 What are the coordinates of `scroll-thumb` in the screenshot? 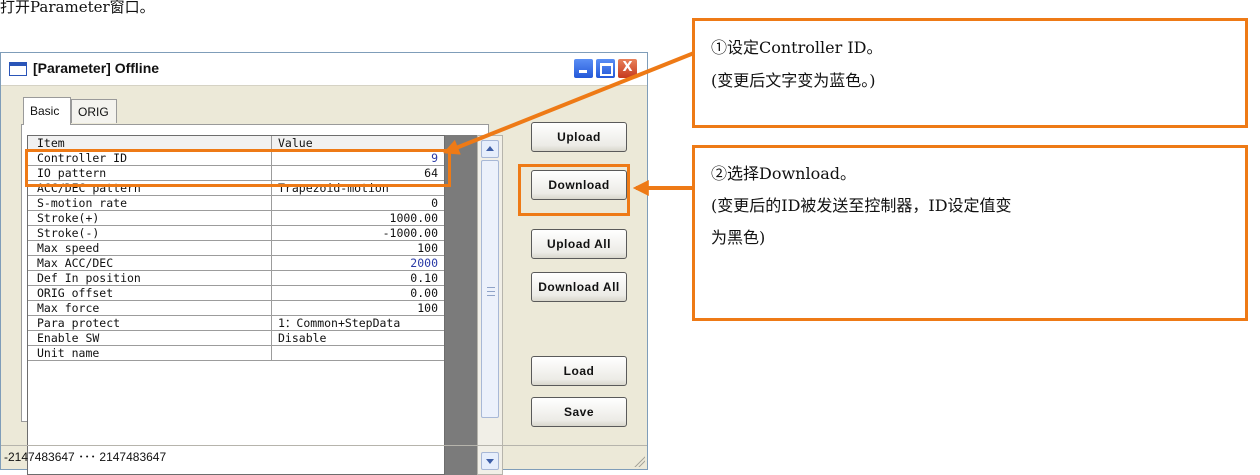 It's located at (490, 289).